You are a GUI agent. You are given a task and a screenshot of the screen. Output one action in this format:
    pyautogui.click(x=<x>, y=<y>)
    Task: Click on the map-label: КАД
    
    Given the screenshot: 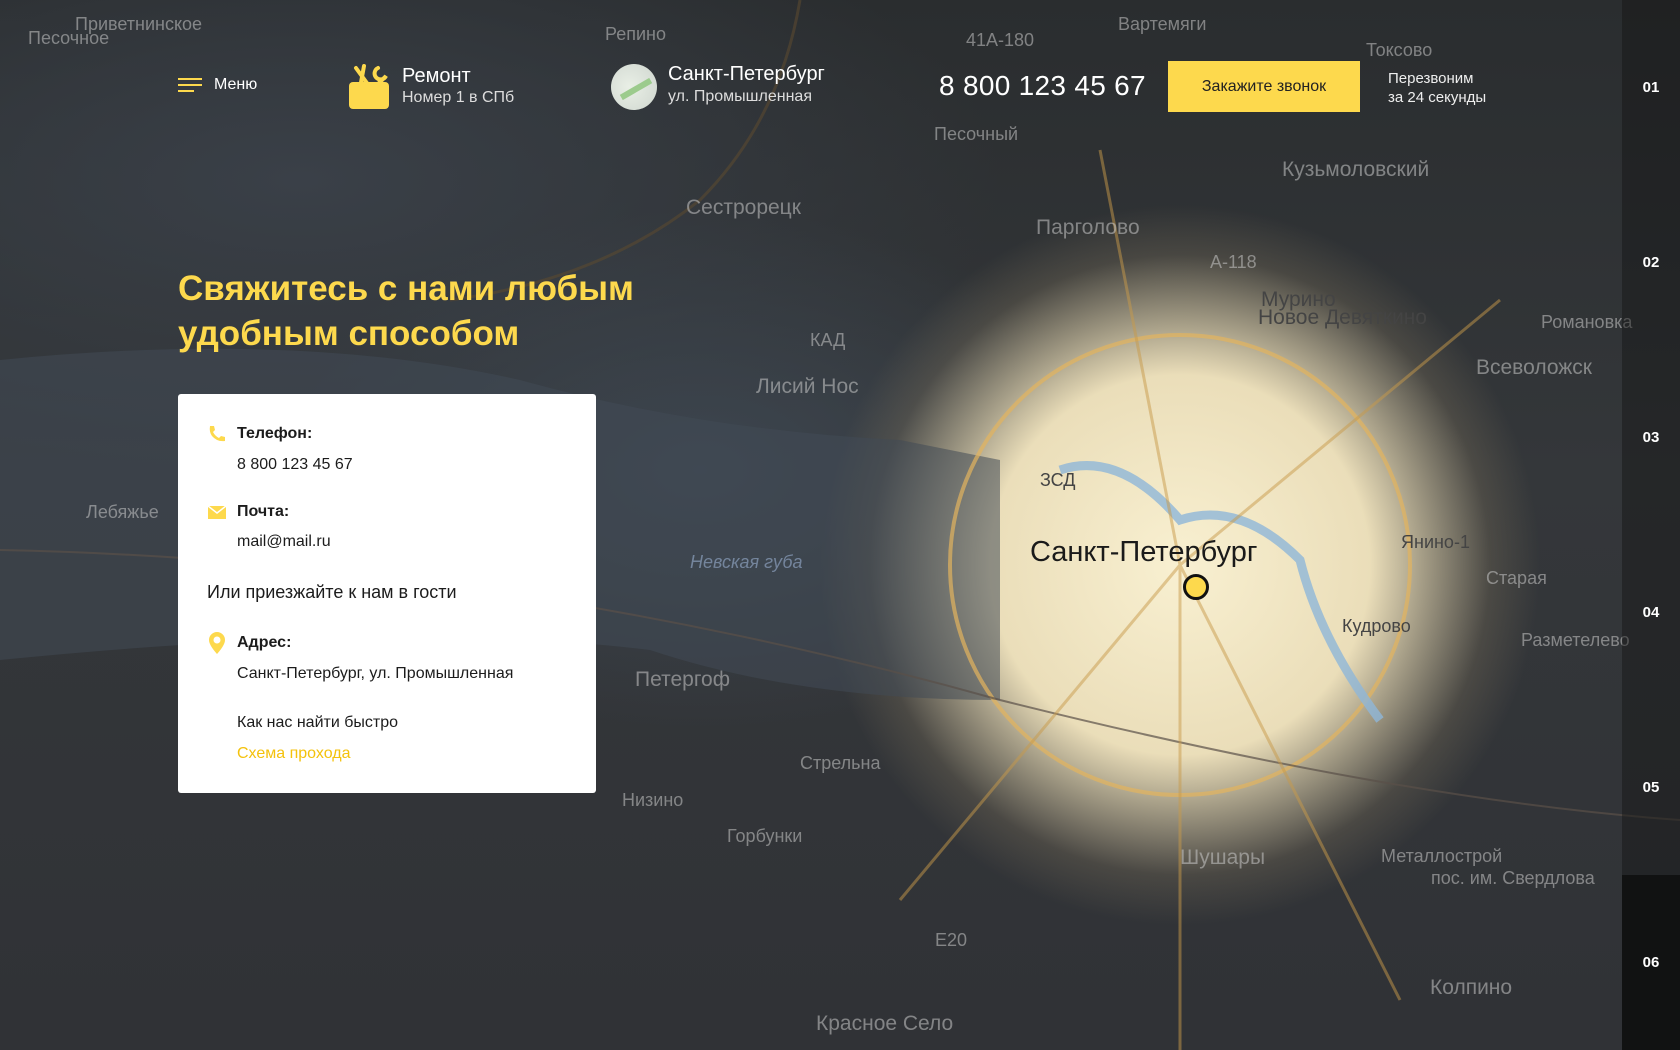 What is the action you would take?
    pyautogui.click(x=828, y=340)
    